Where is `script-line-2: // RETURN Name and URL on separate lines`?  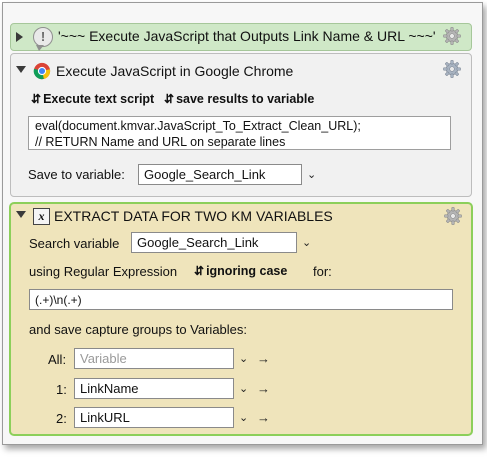 script-line-2: // RETURN Name and URL on separate lines is located at coordinates (160, 142).